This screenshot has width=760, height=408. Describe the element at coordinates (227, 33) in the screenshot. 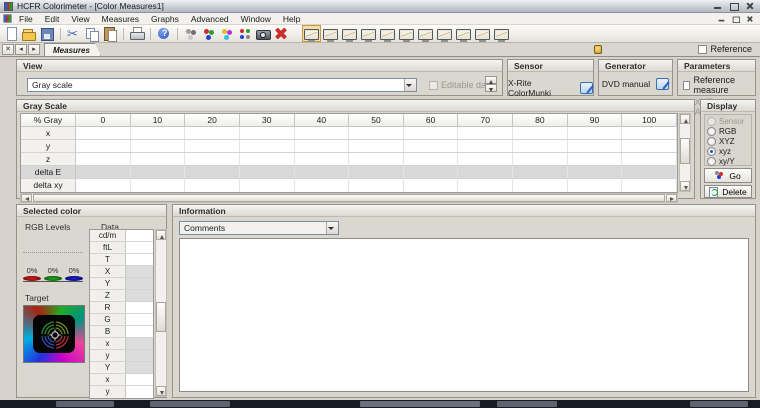

I see `measure-secondaries-button` at that location.